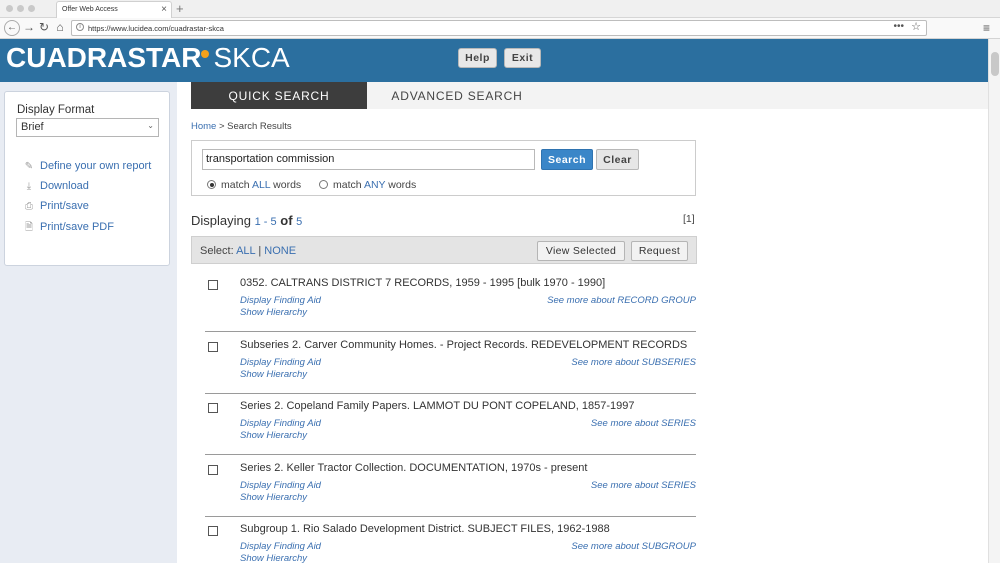 The image size is (1000, 563). I want to click on radio-unselected-icon, so click(323, 184).